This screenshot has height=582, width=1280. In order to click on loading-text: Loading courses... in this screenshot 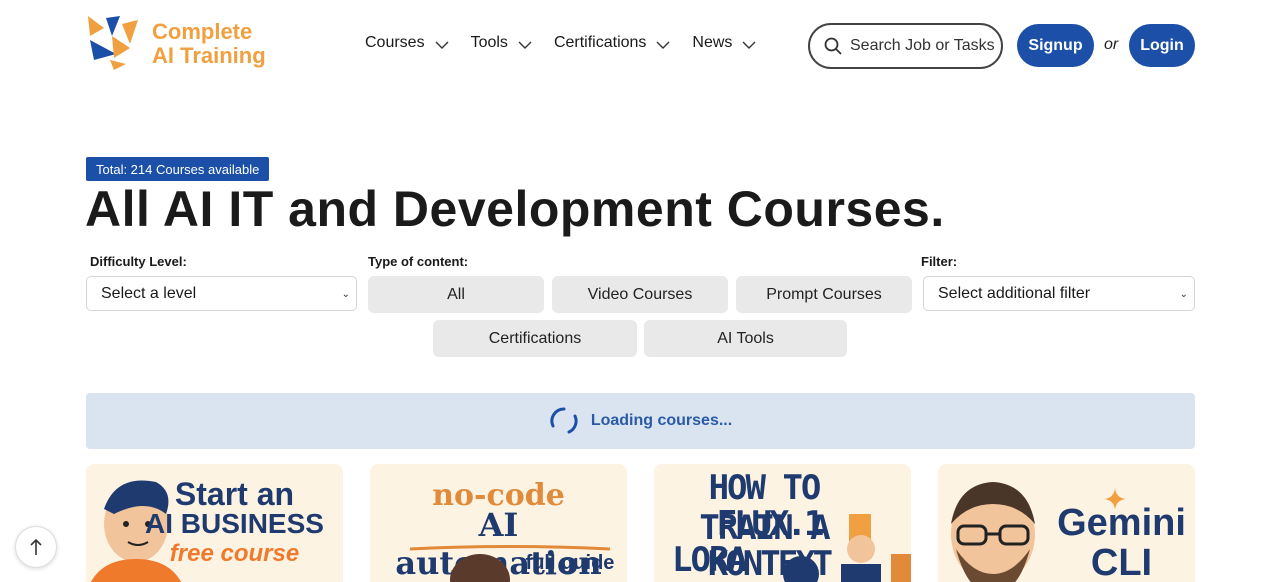, I will do `click(661, 420)`.